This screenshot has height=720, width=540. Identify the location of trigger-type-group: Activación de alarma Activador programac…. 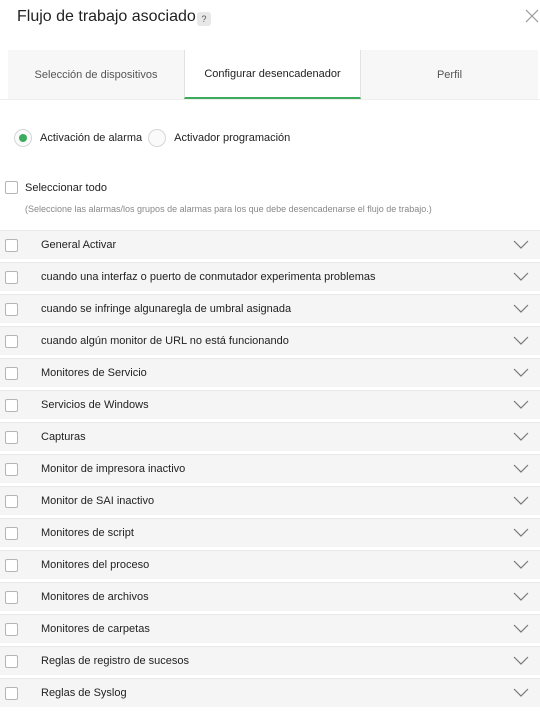
(152, 138).